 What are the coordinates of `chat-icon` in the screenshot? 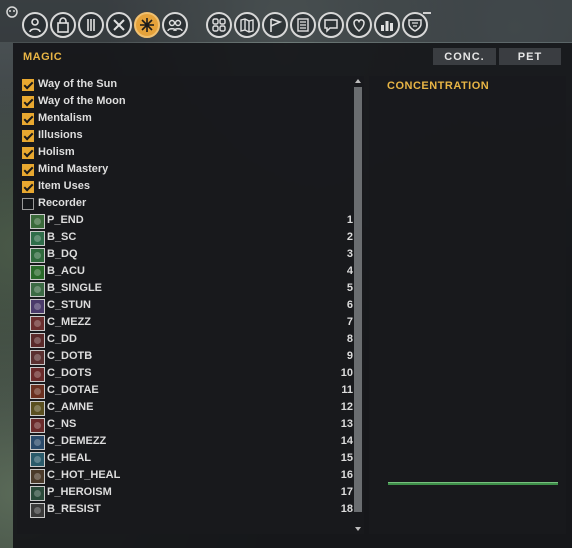 It's located at (331, 26).